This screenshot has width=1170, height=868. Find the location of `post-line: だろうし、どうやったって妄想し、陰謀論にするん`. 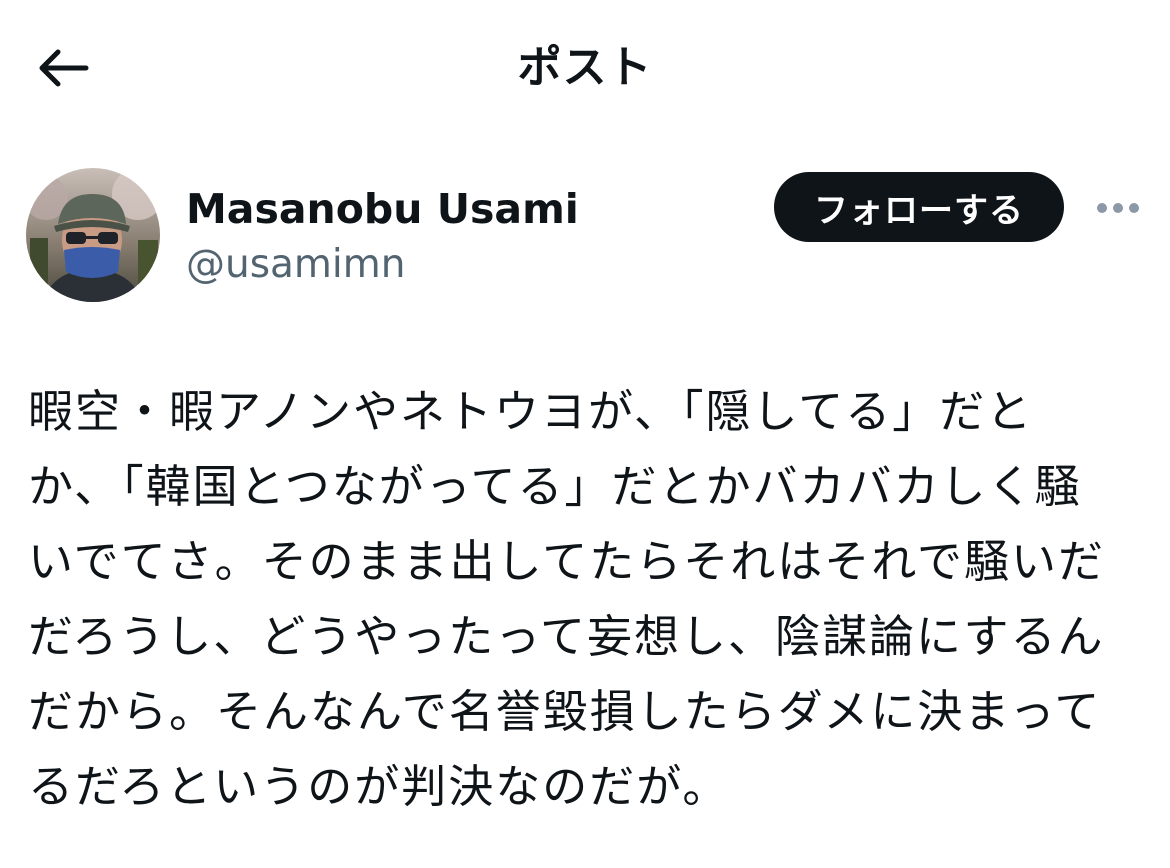

post-line: だろうし、どうやったって妄想し、陰謀論にするん is located at coordinates (566, 636).